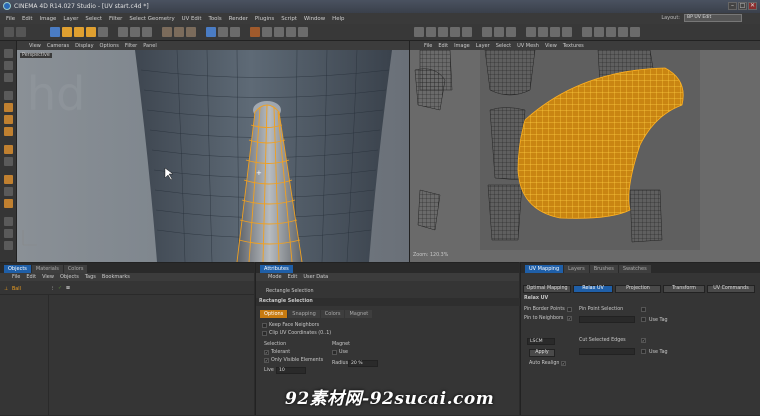 This screenshot has height=416, width=760. What do you see at coordinates (93, 19) in the screenshot?
I see `menu-select: Select` at bounding box center [93, 19].